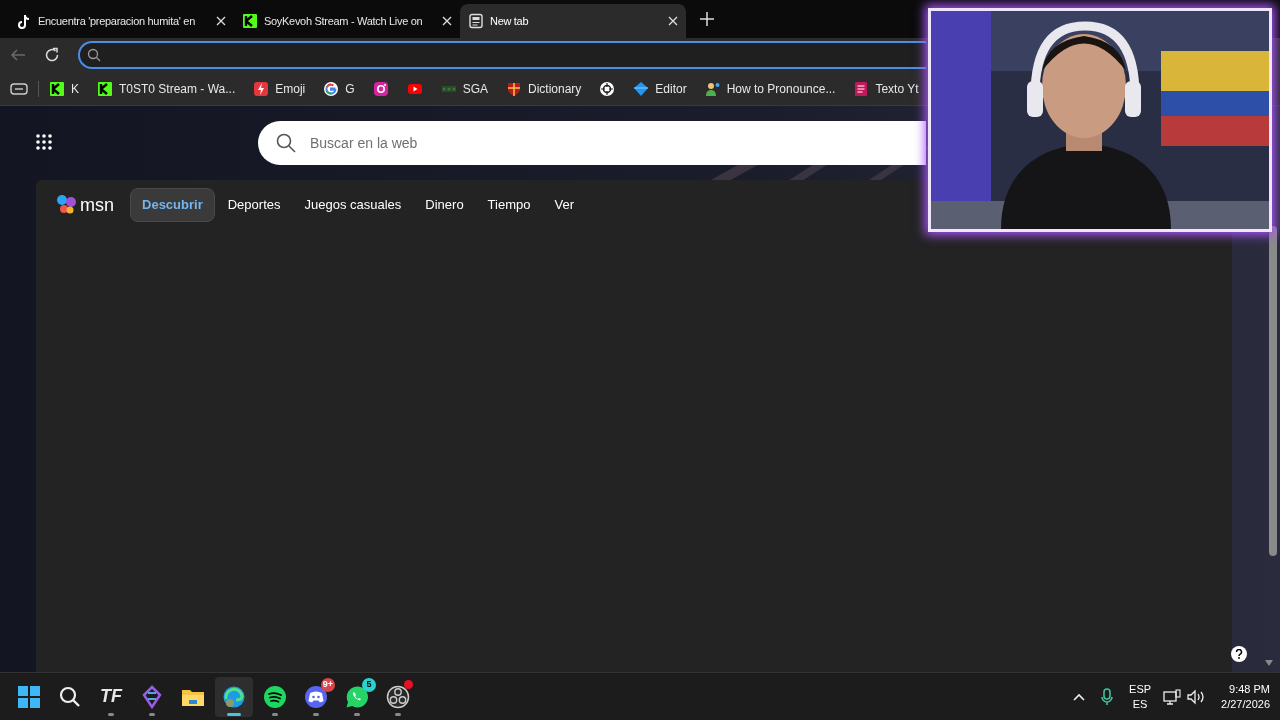 This screenshot has height=720, width=1280. What do you see at coordinates (509, 205) in the screenshot?
I see `nav-tab: Tiempo` at bounding box center [509, 205].